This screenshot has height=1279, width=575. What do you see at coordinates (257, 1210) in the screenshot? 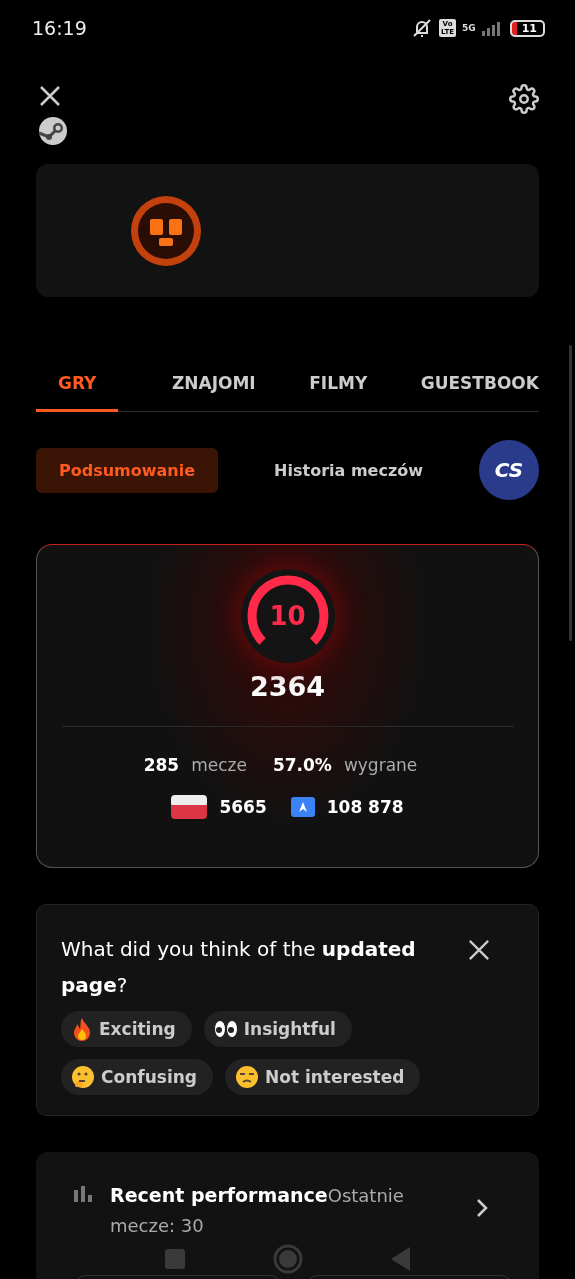
I see `performance-title: Recent performanceOstatnie mecze: 30` at bounding box center [257, 1210].